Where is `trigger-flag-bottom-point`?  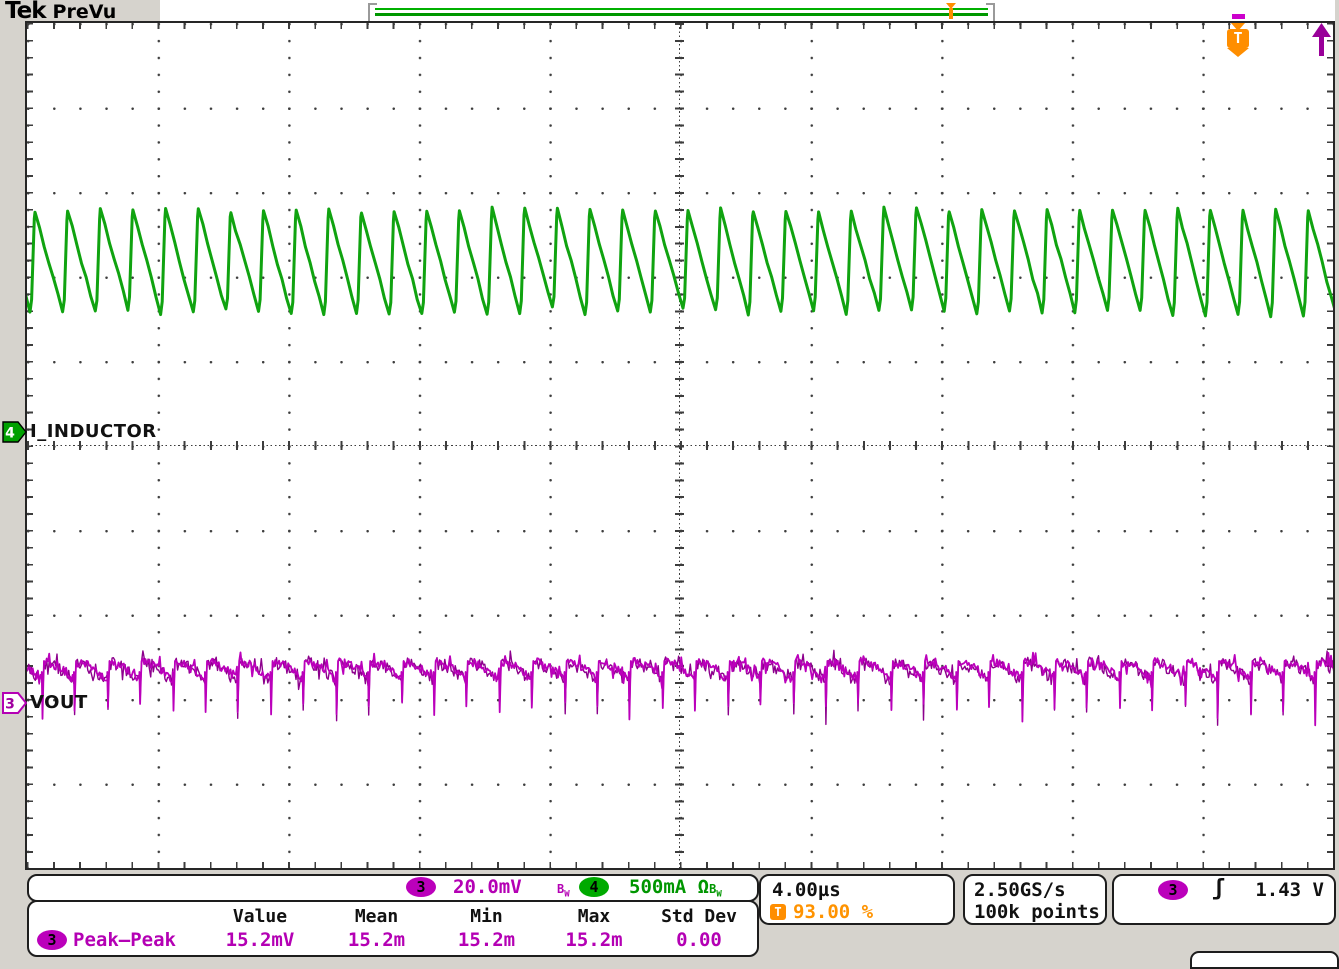
trigger-flag-bottom-point is located at coordinates (1238, 52).